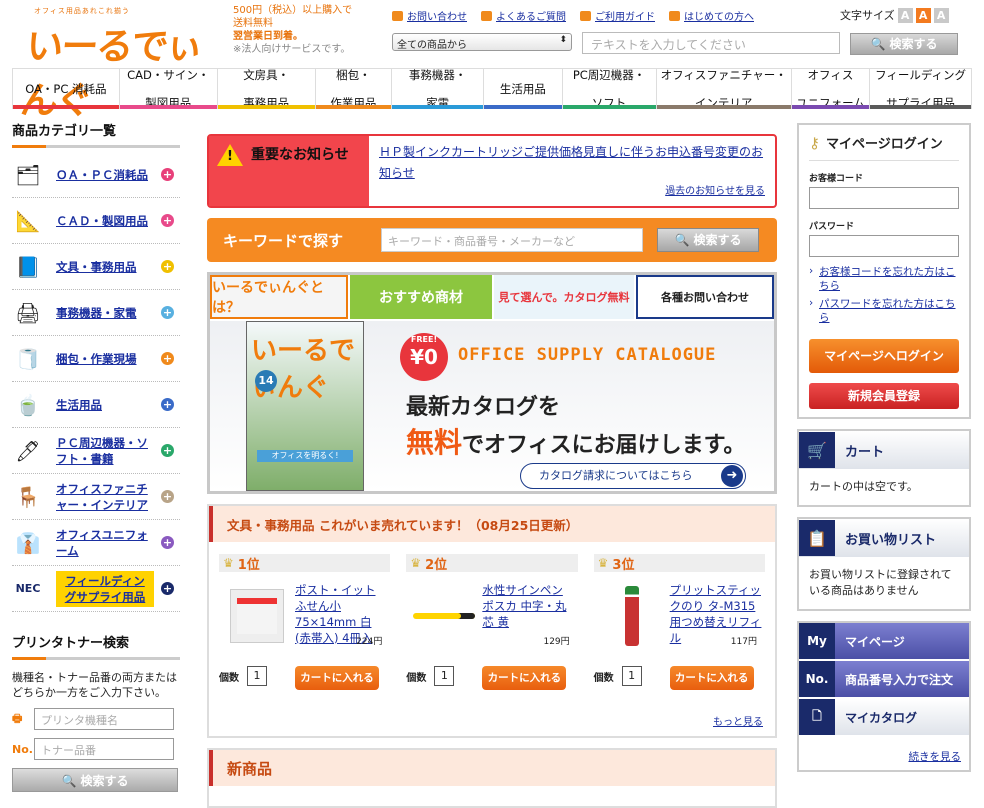 This screenshot has height=808, width=984. What do you see at coordinates (921, 75) in the screenshot?
I see `nav-item-label: フィールディング` at bounding box center [921, 75].